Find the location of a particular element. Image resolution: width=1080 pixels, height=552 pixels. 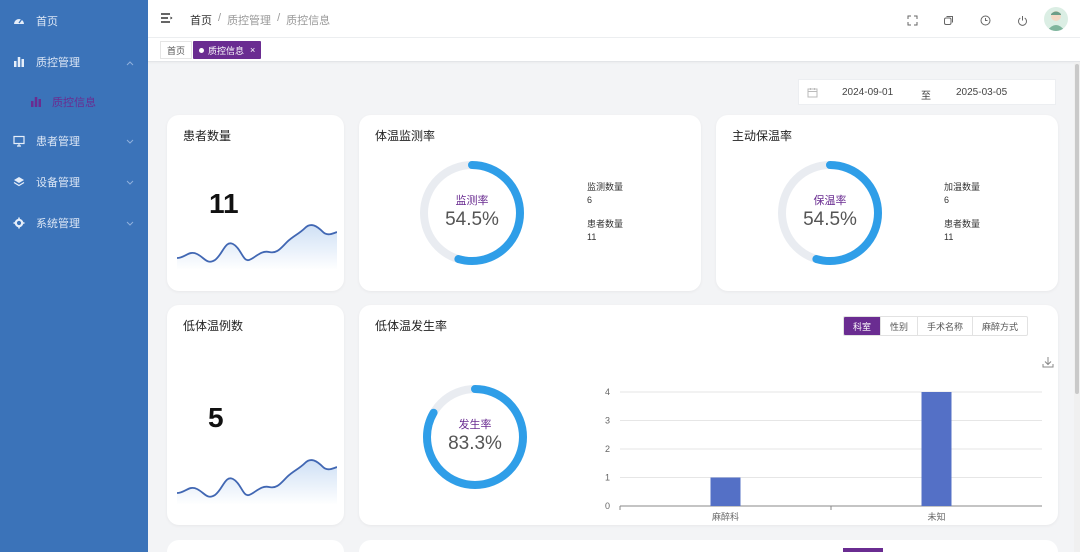

y-tick-label: 1 is located at coordinates (607, 478).